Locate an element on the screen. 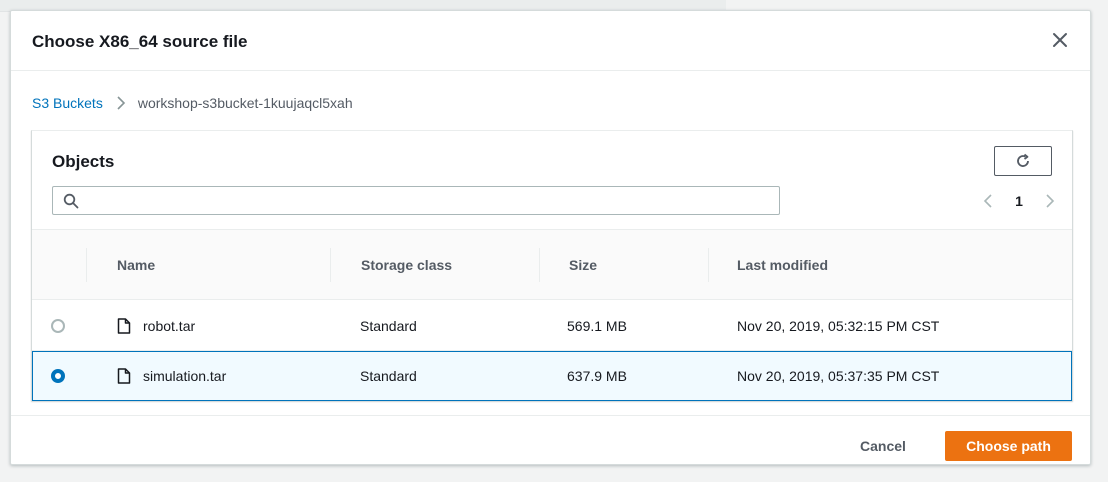 This screenshot has width=1108, height=482. close-button is located at coordinates (1060, 40).